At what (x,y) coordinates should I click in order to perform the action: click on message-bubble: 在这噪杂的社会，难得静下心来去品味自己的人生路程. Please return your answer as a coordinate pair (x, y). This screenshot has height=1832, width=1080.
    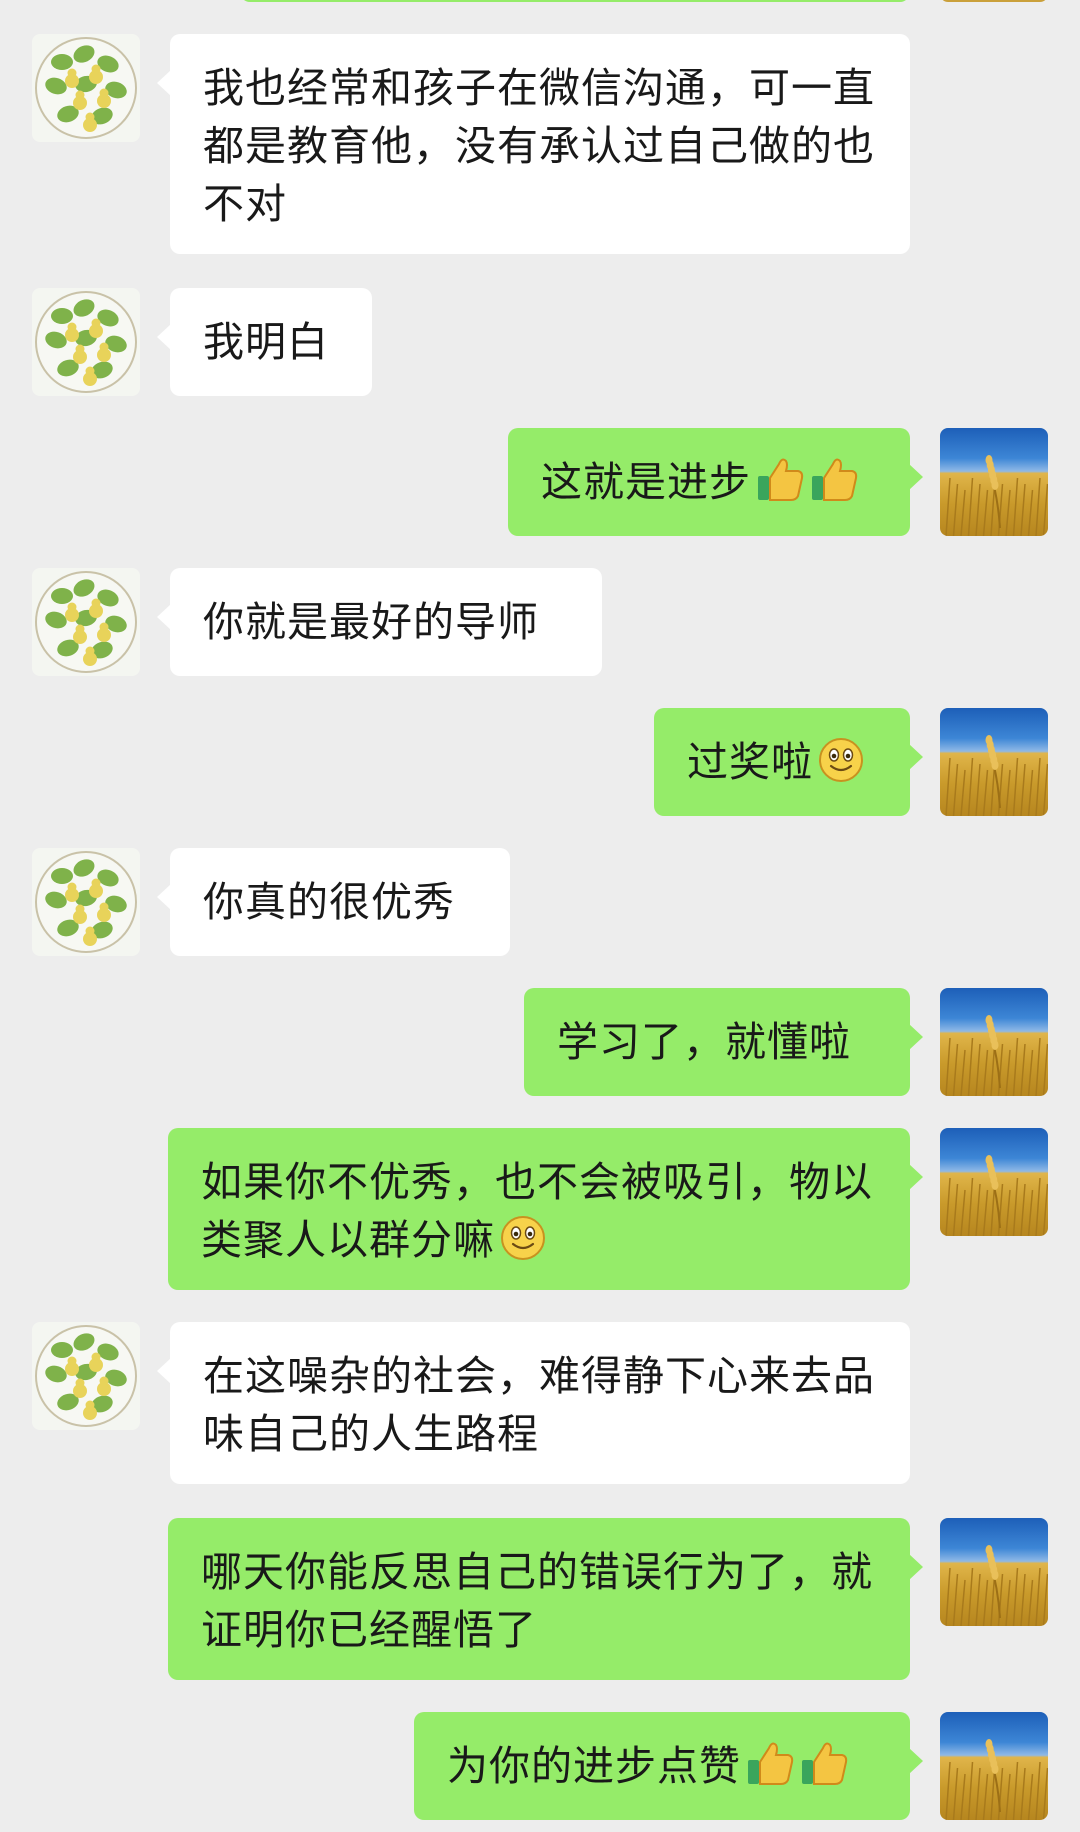
    Looking at the image, I should click on (533, 1403).